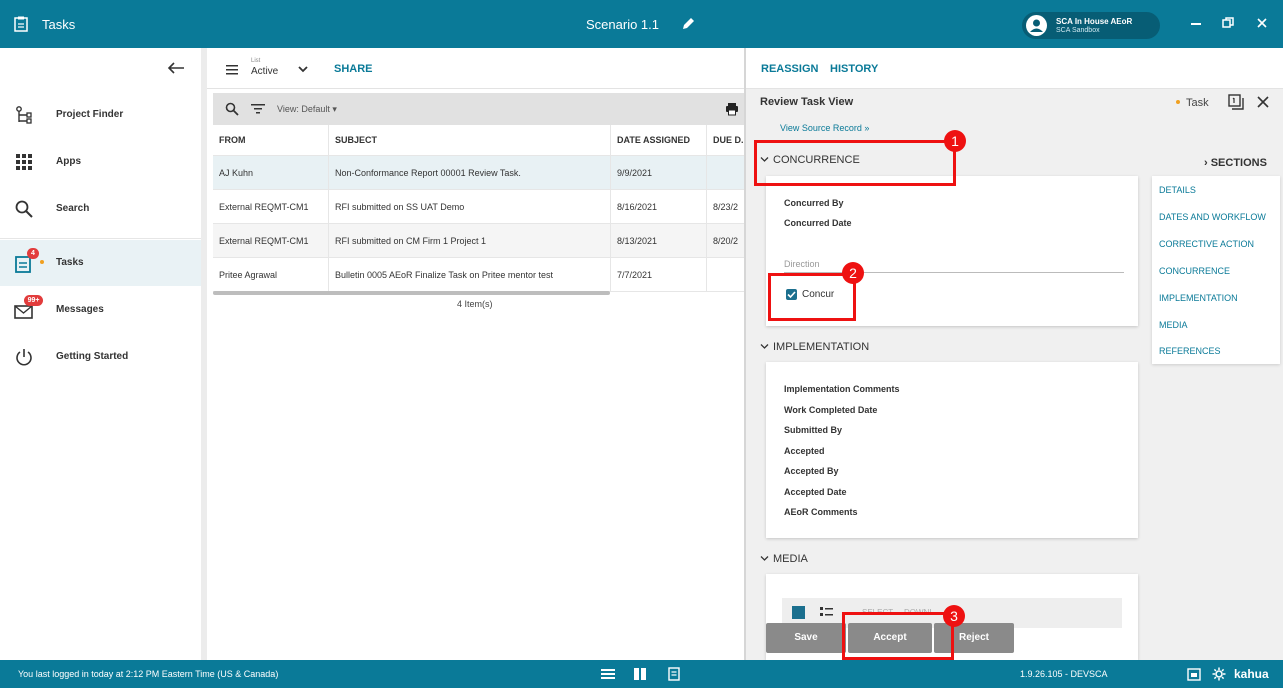  I want to click on sidebar-item-getting-started: Getting Started, so click(100, 357).